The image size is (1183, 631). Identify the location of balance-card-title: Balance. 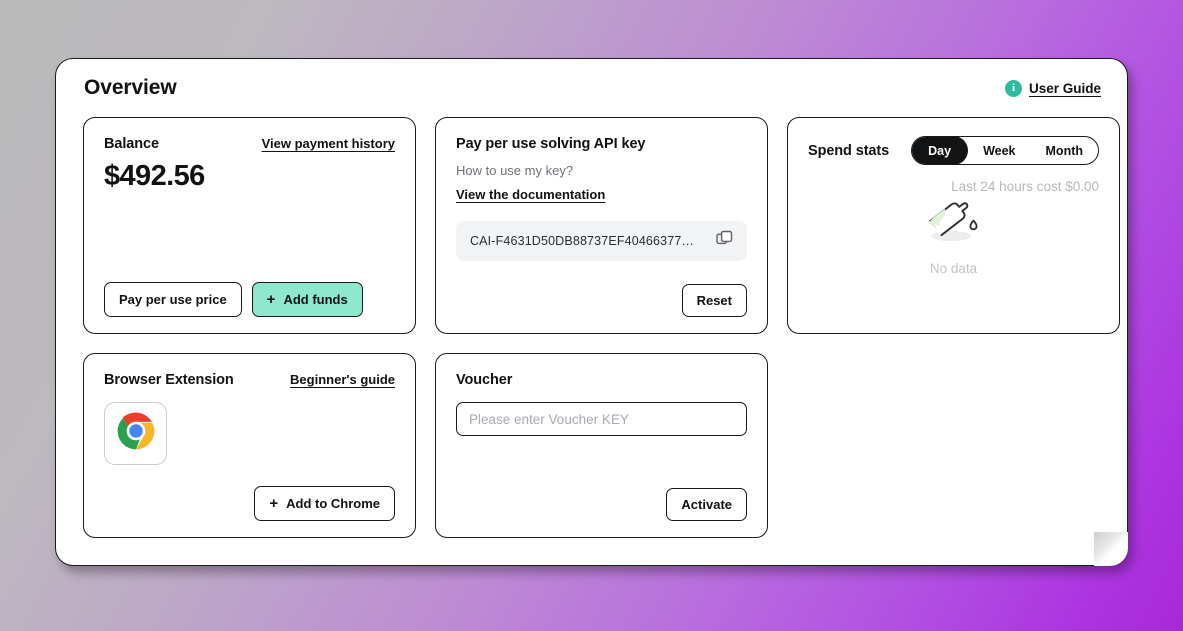
(131, 144).